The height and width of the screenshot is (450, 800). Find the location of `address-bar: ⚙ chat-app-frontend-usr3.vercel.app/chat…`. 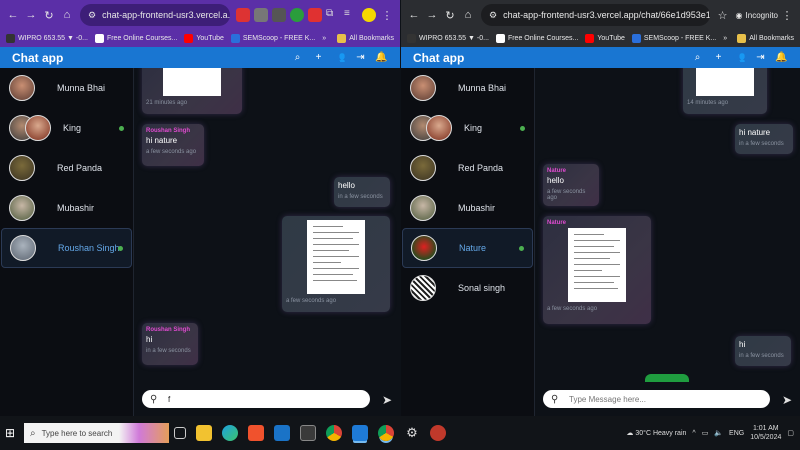

address-bar: ⚙ chat-app-frontend-usr3.vercel.app/chat… is located at coordinates (595, 15).